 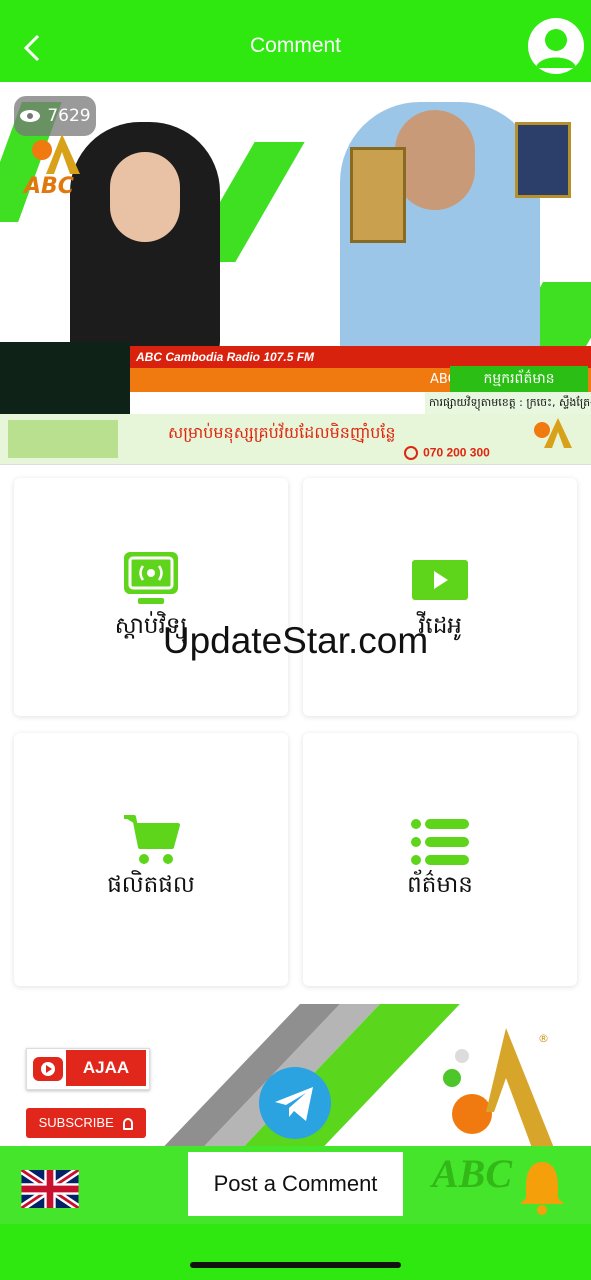 I want to click on telegram-button, so click(x=295, y=1103).